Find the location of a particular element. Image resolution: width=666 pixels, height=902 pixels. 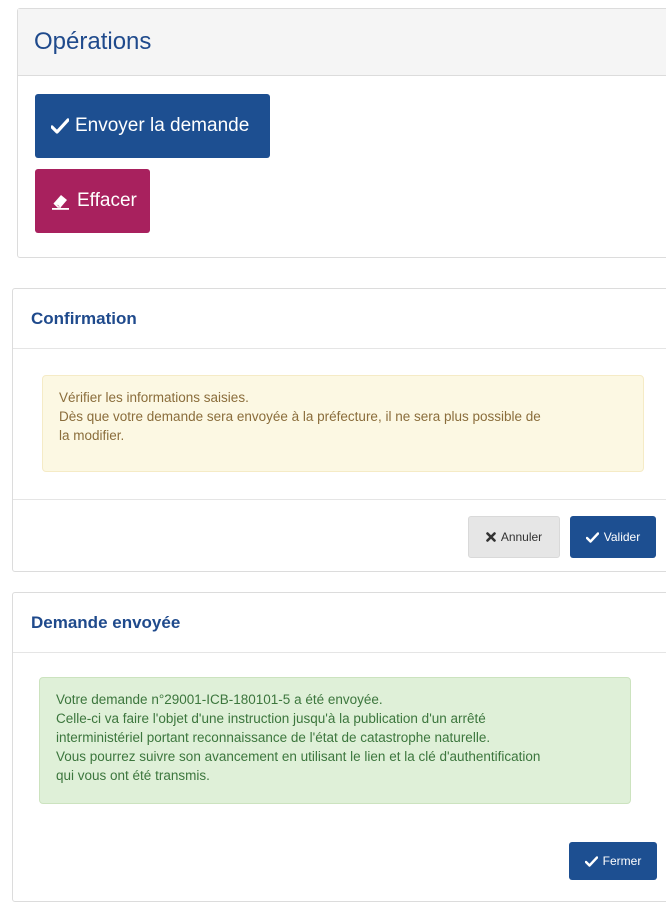

close-button: Fermer is located at coordinates (613, 861).